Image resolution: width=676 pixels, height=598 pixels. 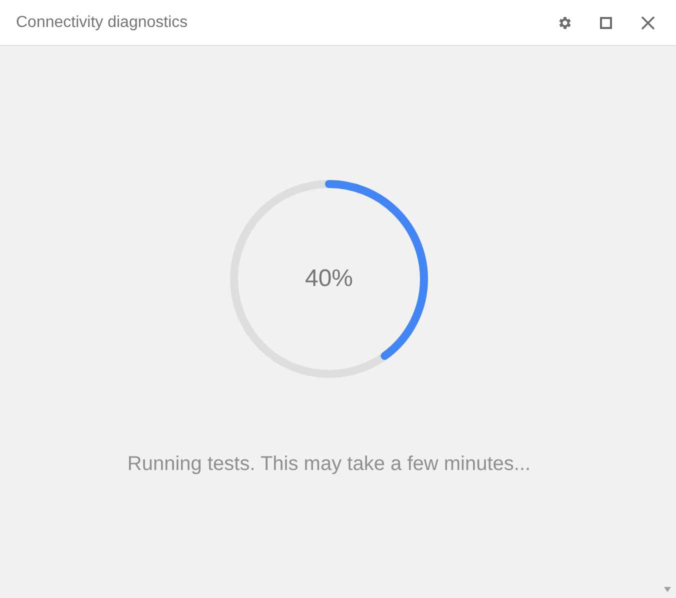 I want to click on settings-icon, so click(x=565, y=22).